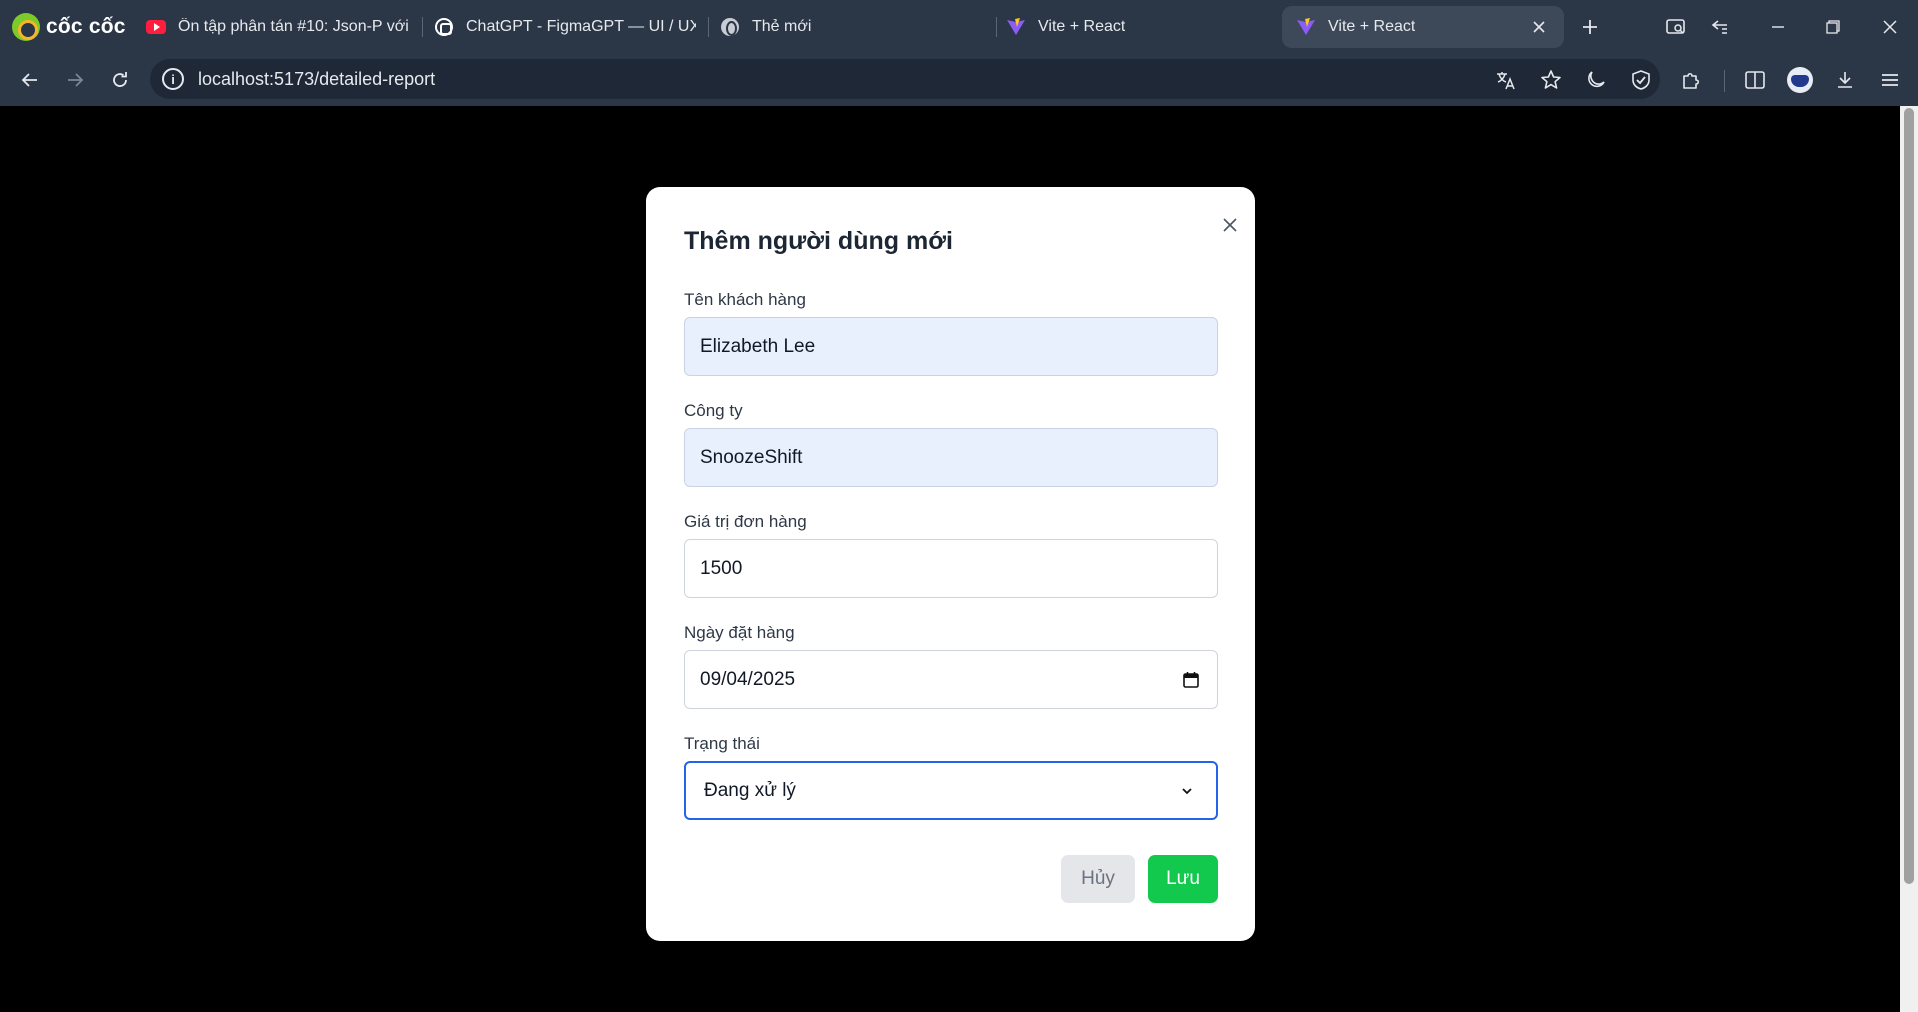 The height and width of the screenshot is (1012, 1918). I want to click on order-value-input: 1500, so click(951, 568).